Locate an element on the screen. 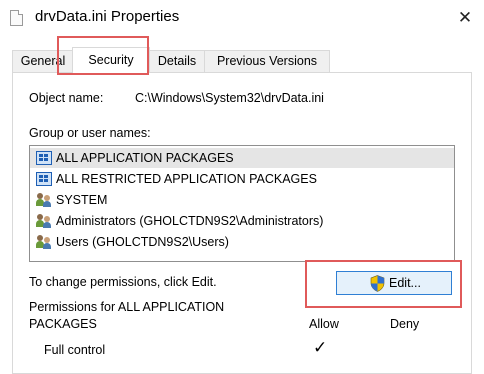 The height and width of the screenshot is (374, 484). tab-general: General is located at coordinates (43, 61).